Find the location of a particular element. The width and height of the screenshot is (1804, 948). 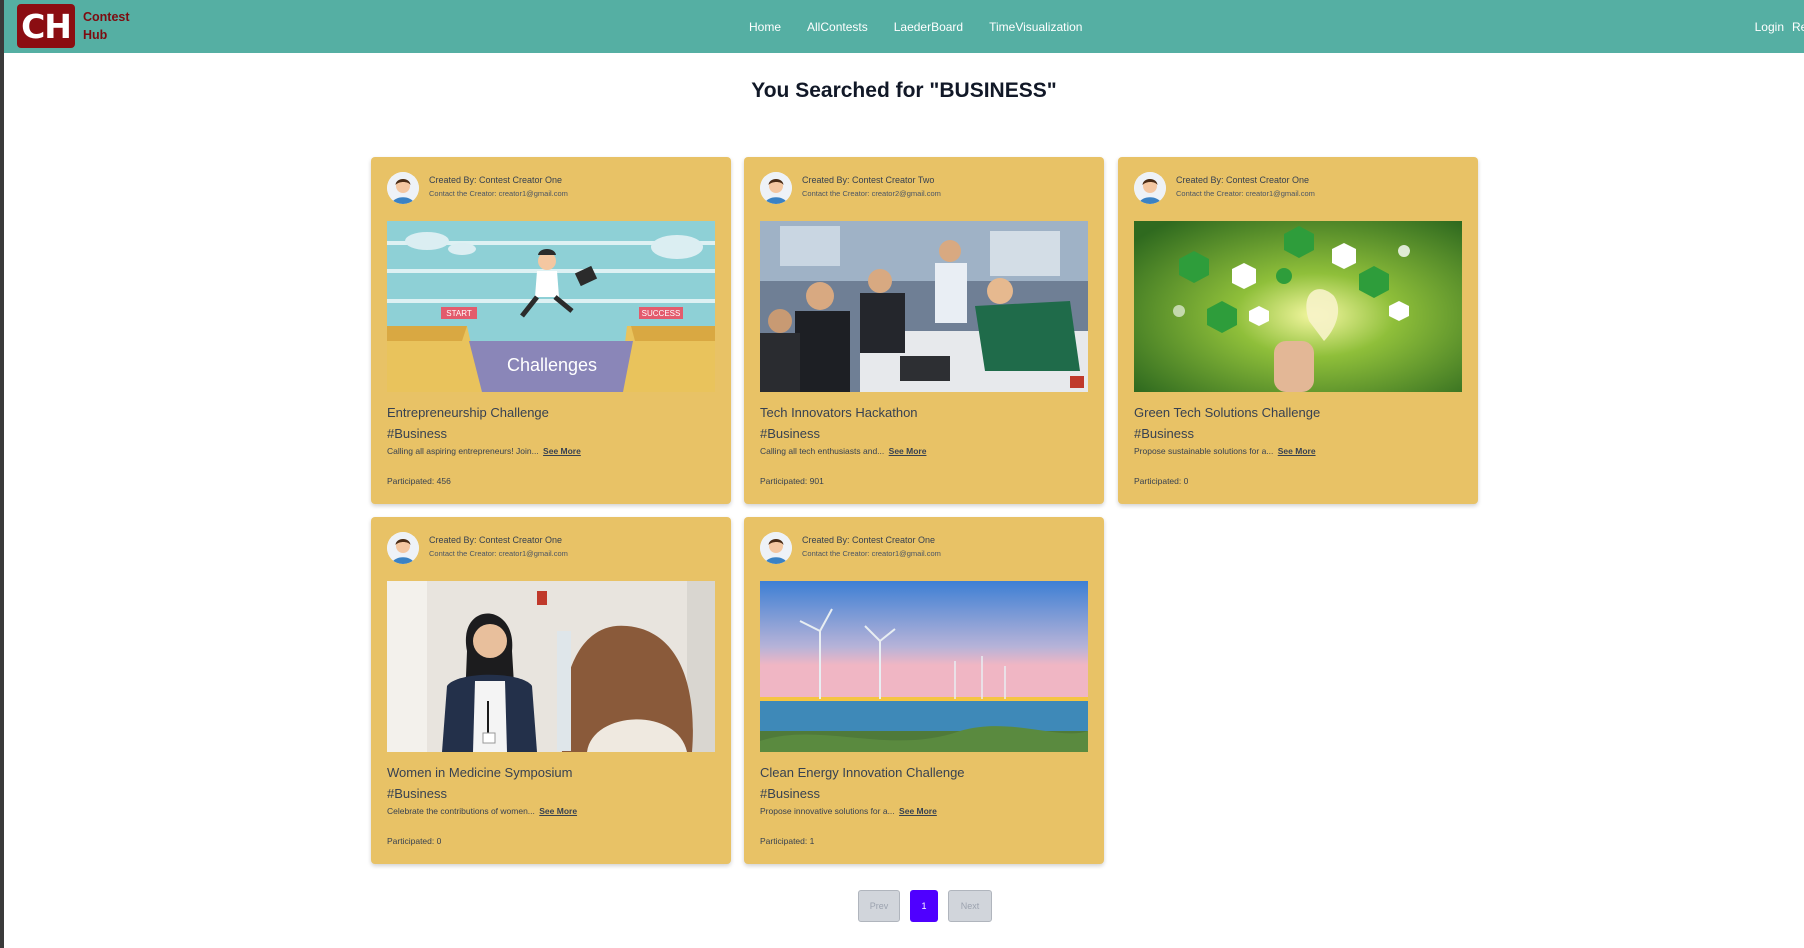

brand-line-2: Hub is located at coordinates (95, 35).